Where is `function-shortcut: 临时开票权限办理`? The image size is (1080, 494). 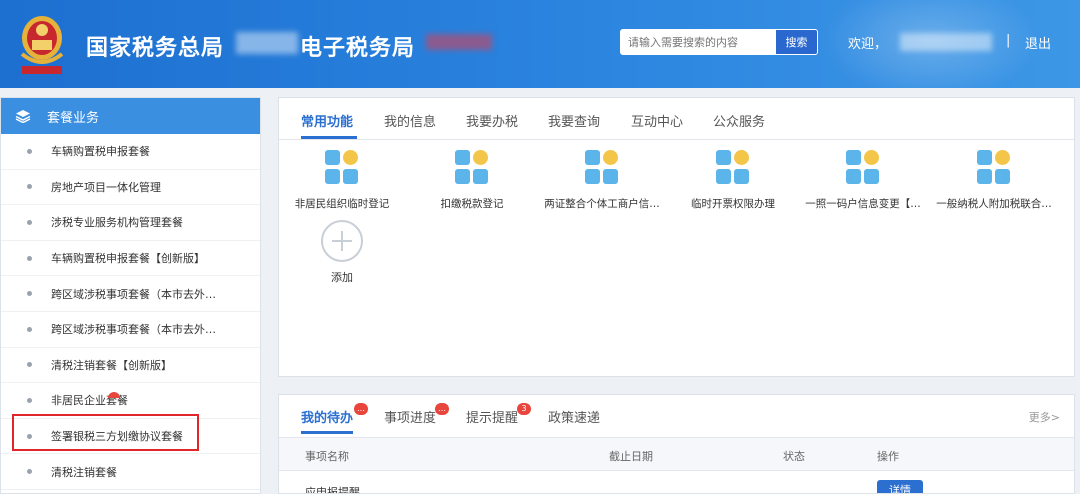 function-shortcut: 临时开票权限办理 is located at coordinates (733, 180).